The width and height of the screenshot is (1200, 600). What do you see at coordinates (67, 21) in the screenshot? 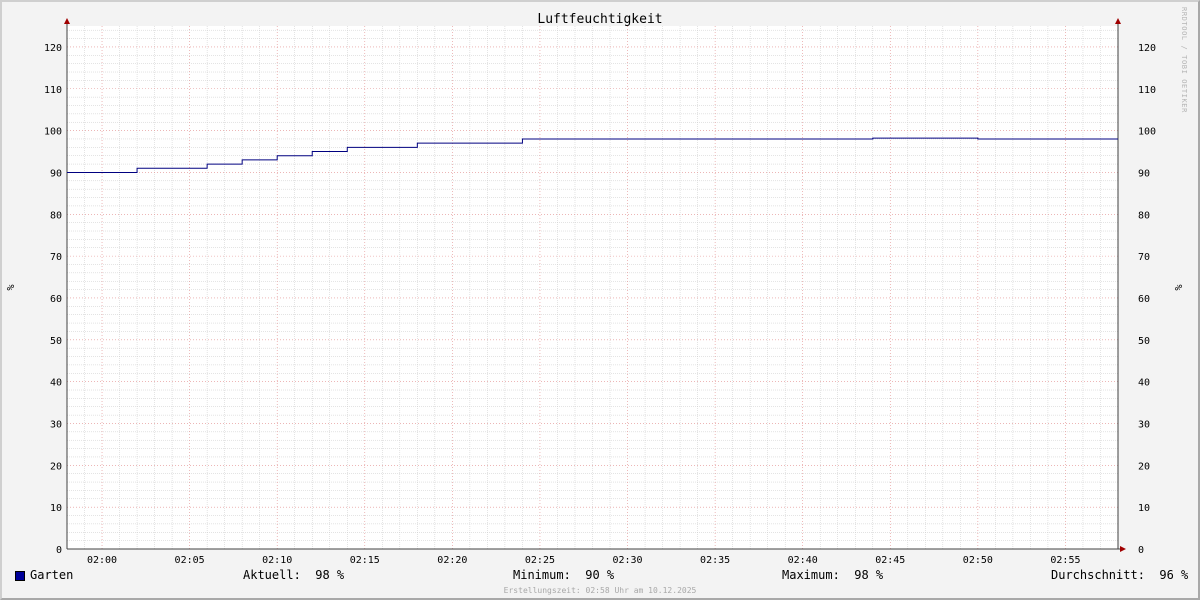
I see `y-axis-arrow-left` at bounding box center [67, 21].